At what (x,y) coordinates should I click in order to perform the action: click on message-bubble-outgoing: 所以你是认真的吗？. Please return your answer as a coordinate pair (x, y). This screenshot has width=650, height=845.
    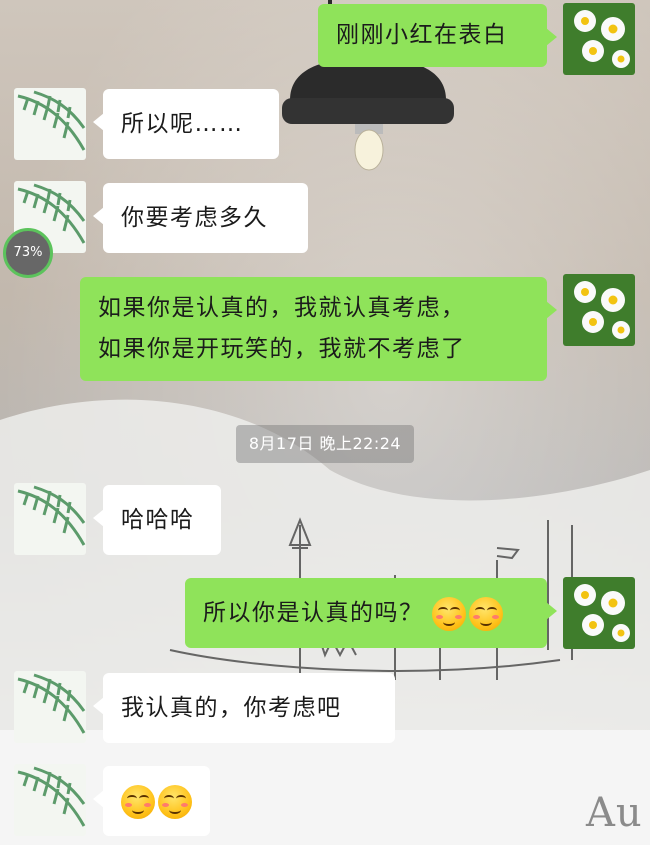
    Looking at the image, I should click on (371, 613).